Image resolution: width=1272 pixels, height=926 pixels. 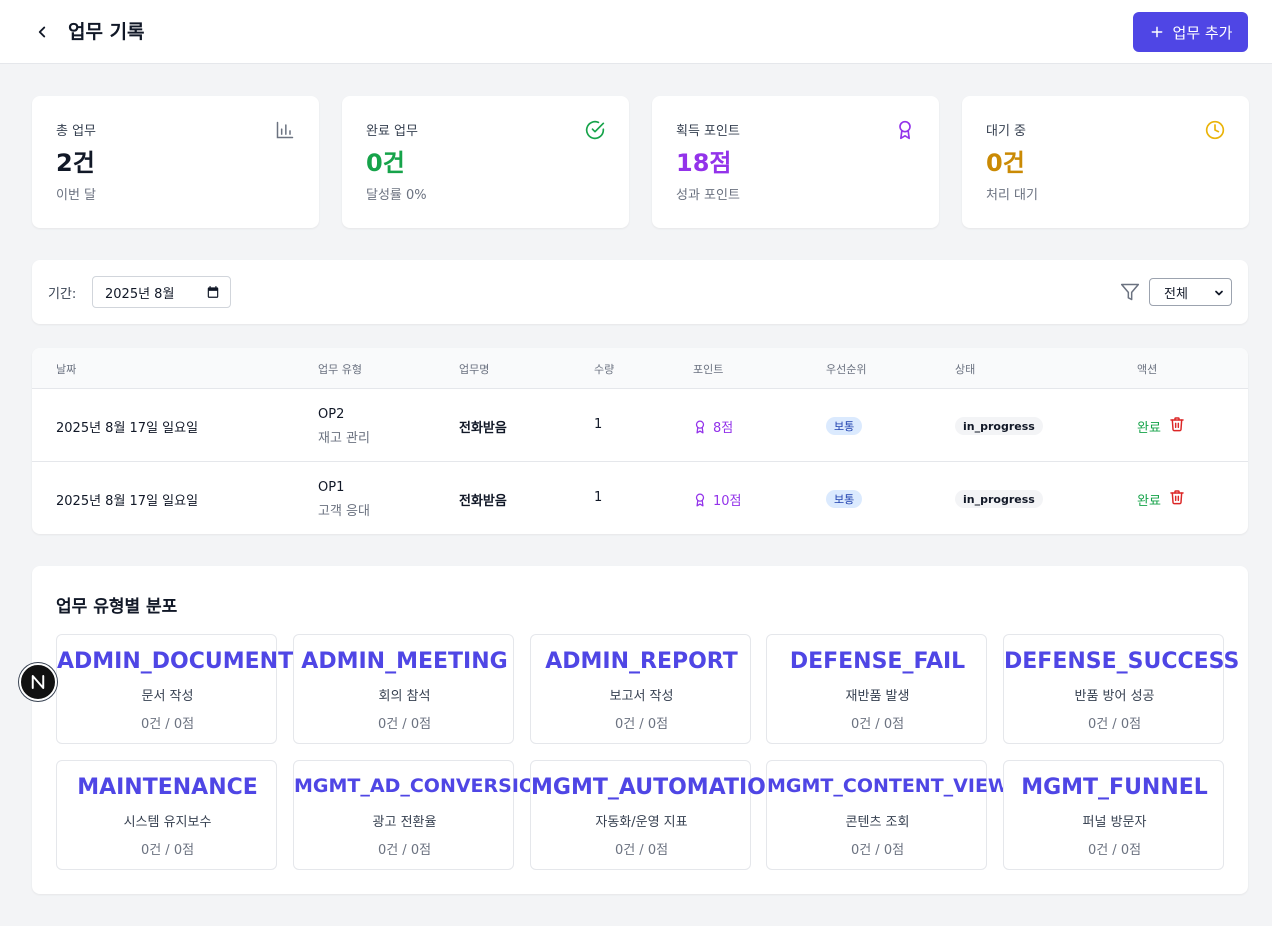 What do you see at coordinates (1130, 292) in the screenshot?
I see `filter-icon` at bounding box center [1130, 292].